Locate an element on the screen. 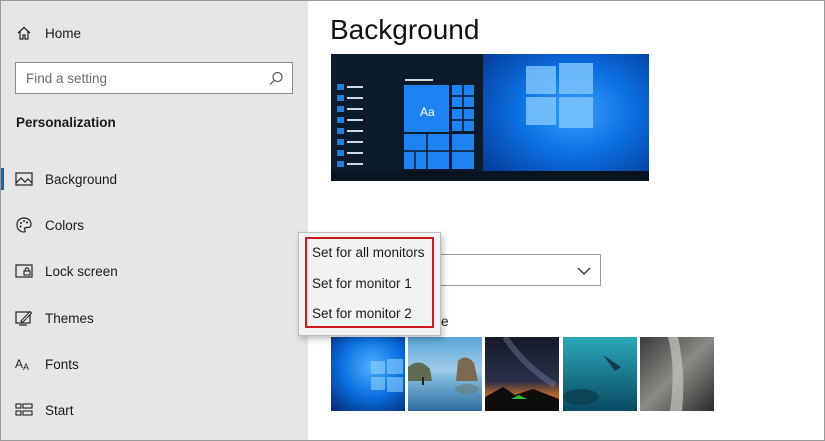  nav-home: Home is located at coordinates (154, 33).